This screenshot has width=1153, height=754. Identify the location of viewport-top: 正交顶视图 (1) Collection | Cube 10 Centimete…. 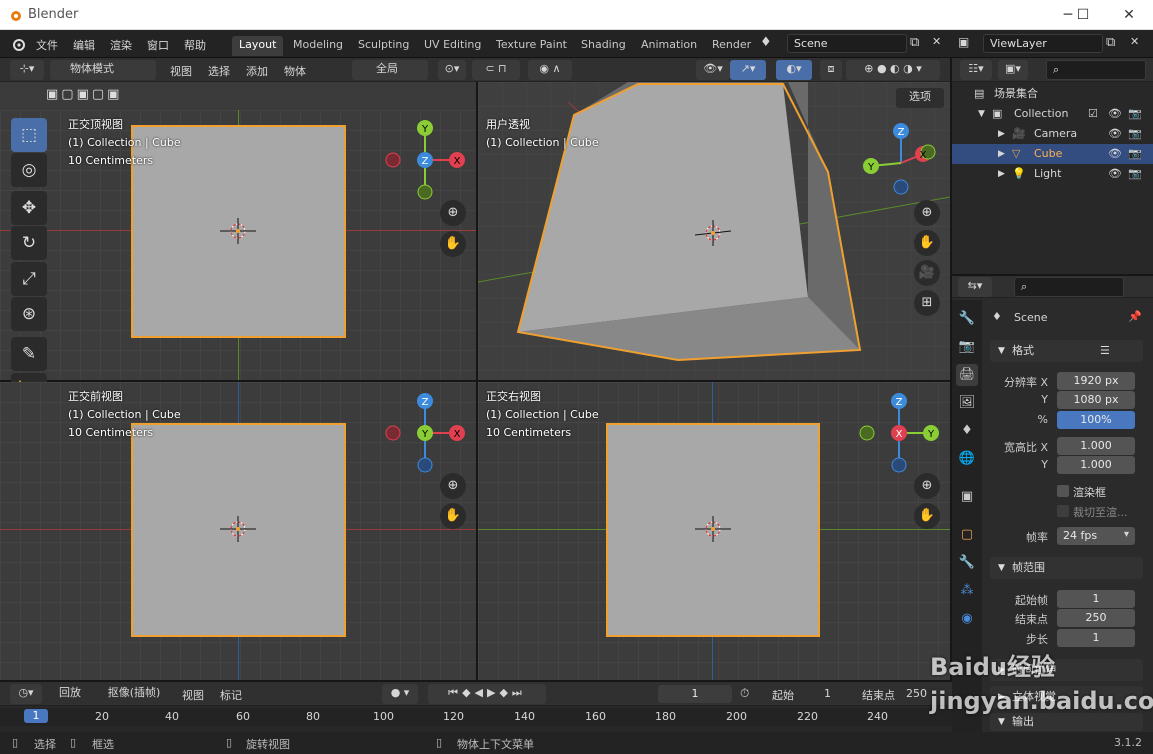
(238, 245).